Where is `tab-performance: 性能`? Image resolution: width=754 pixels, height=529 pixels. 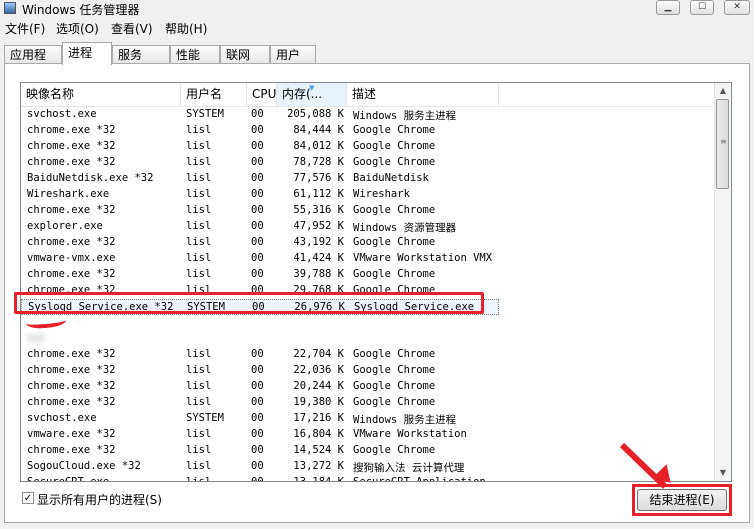
tab-performance: 性能 is located at coordinates (195, 54).